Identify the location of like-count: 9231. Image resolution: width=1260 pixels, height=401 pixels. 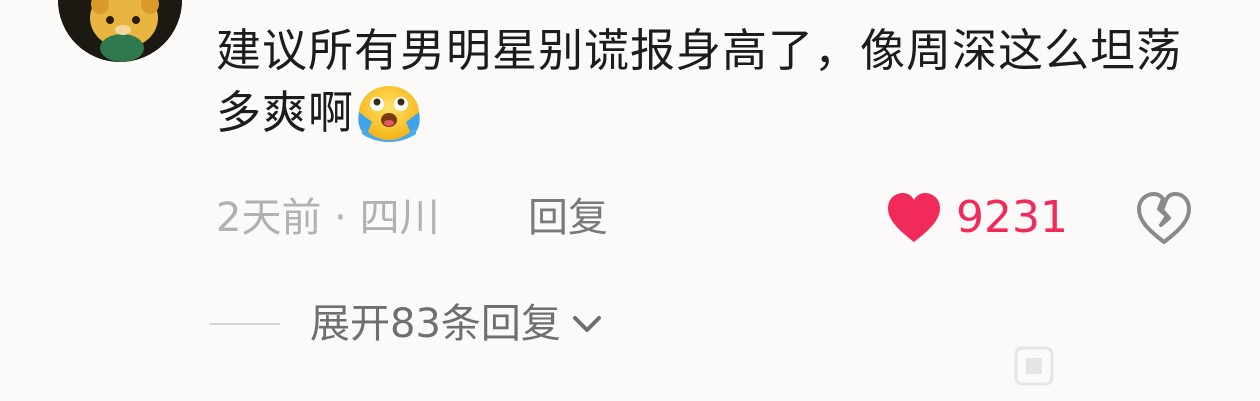
(1012, 217).